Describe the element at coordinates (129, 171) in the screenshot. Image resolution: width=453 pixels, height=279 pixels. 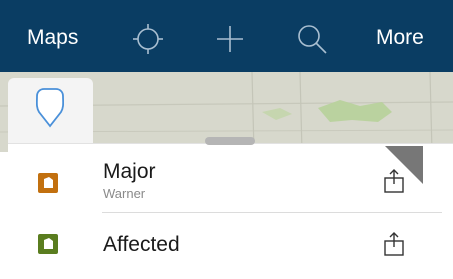
I see `feature-title: Major` at that location.